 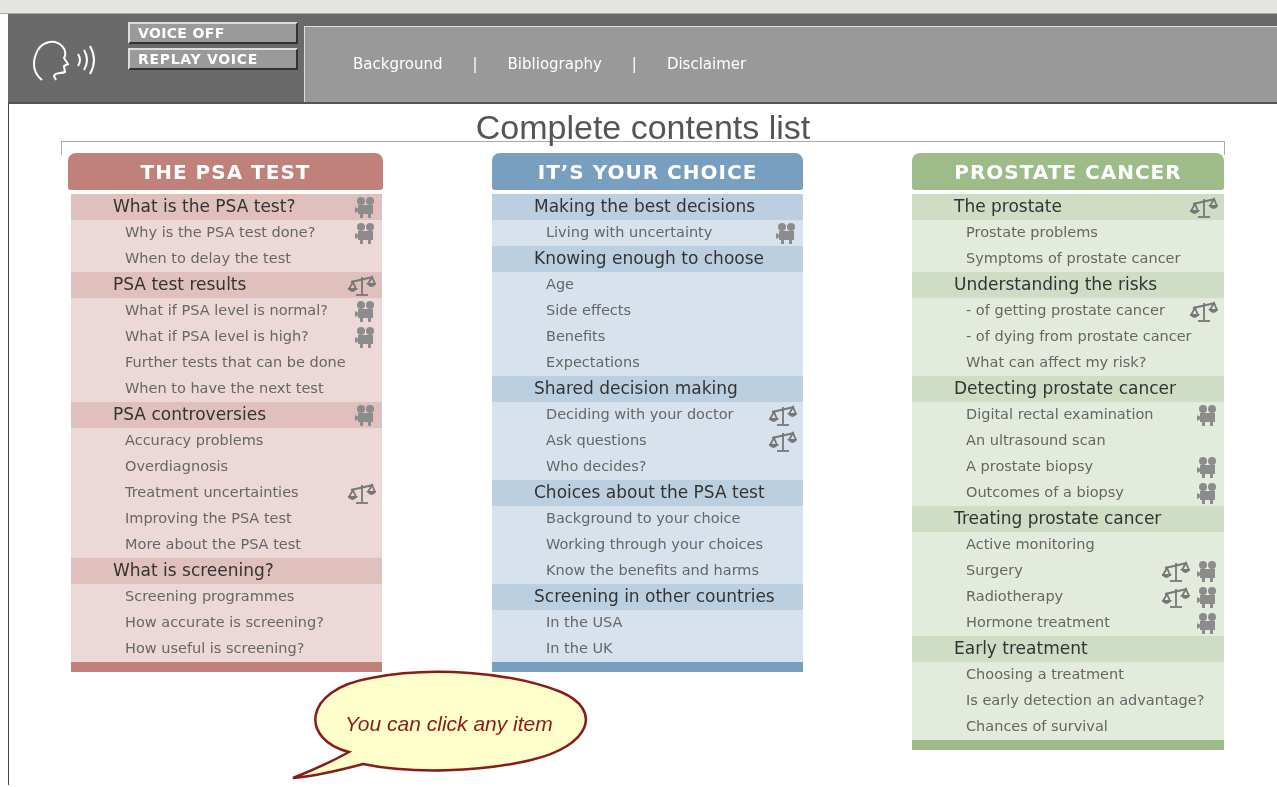 I want to click on replay-voice-button: REPLAY VOICE, so click(x=213, y=59).